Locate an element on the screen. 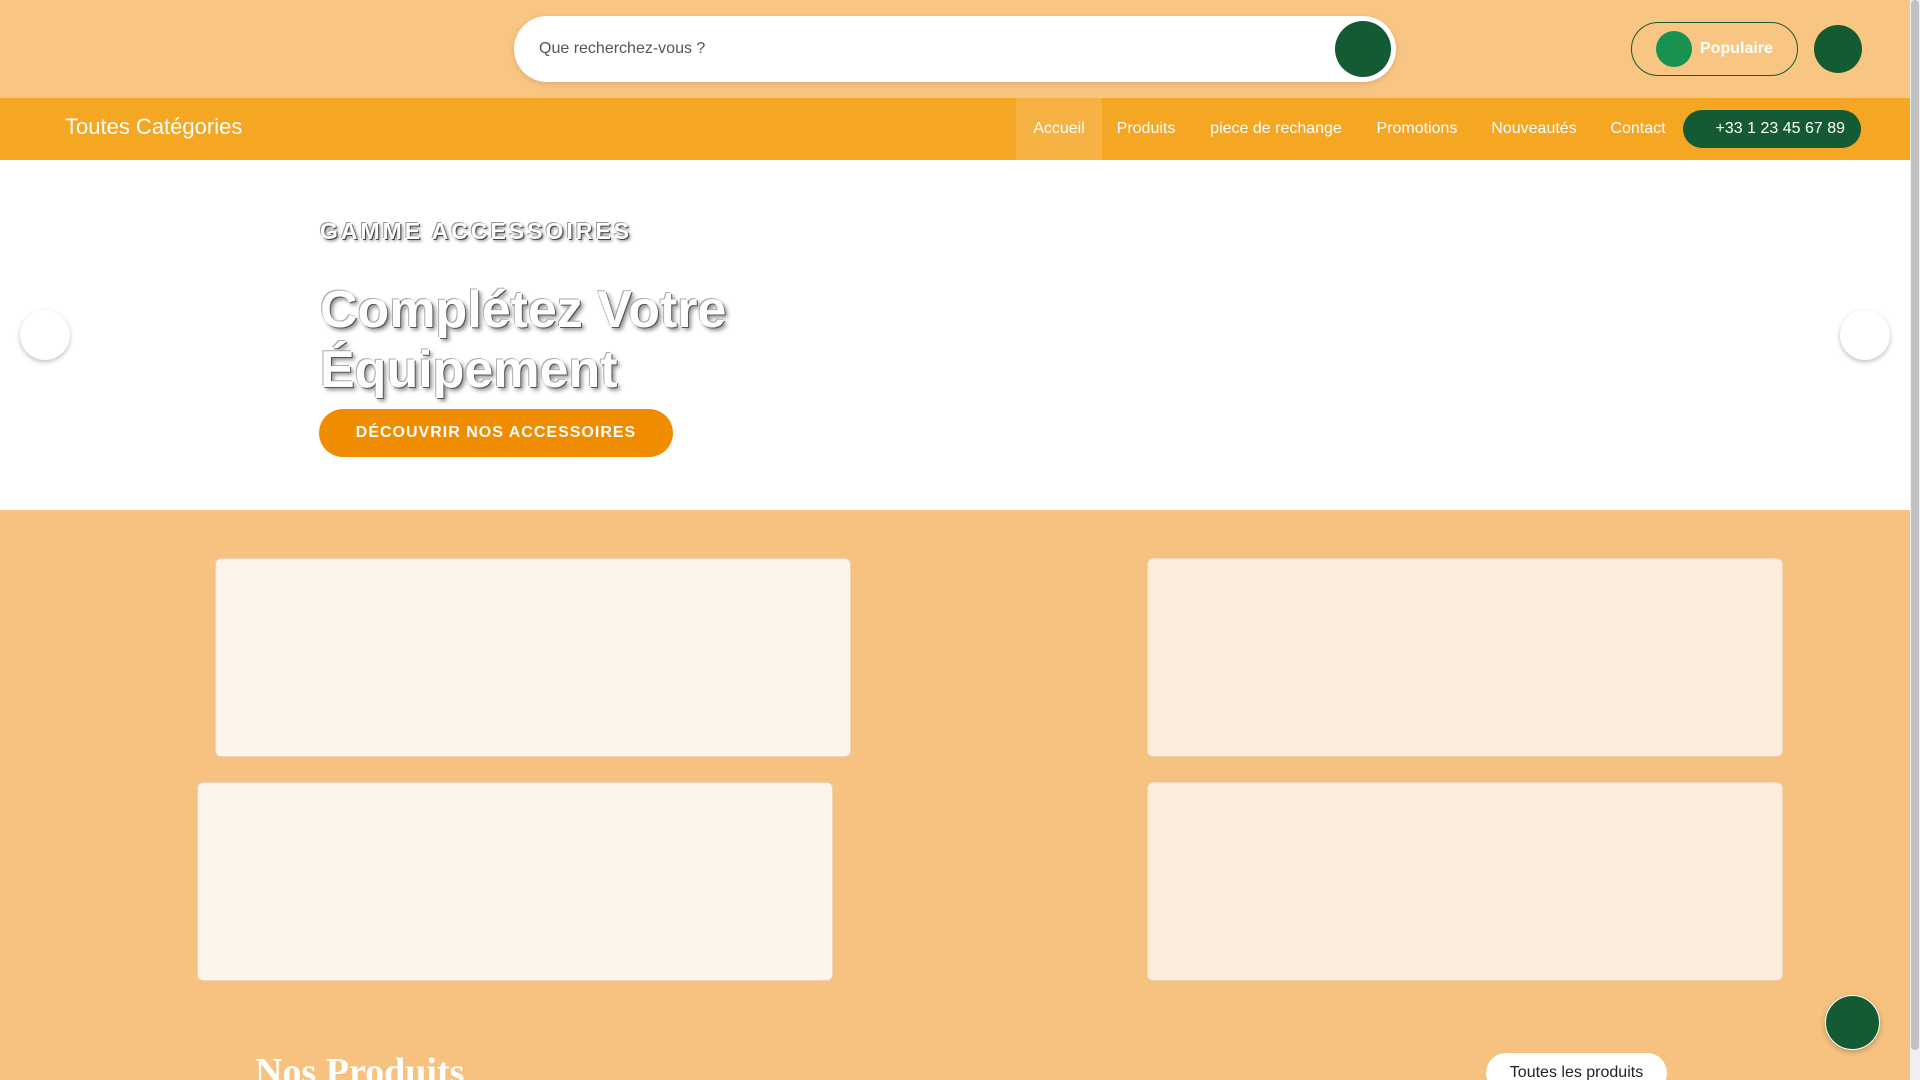  search-bar is located at coordinates (955, 49).